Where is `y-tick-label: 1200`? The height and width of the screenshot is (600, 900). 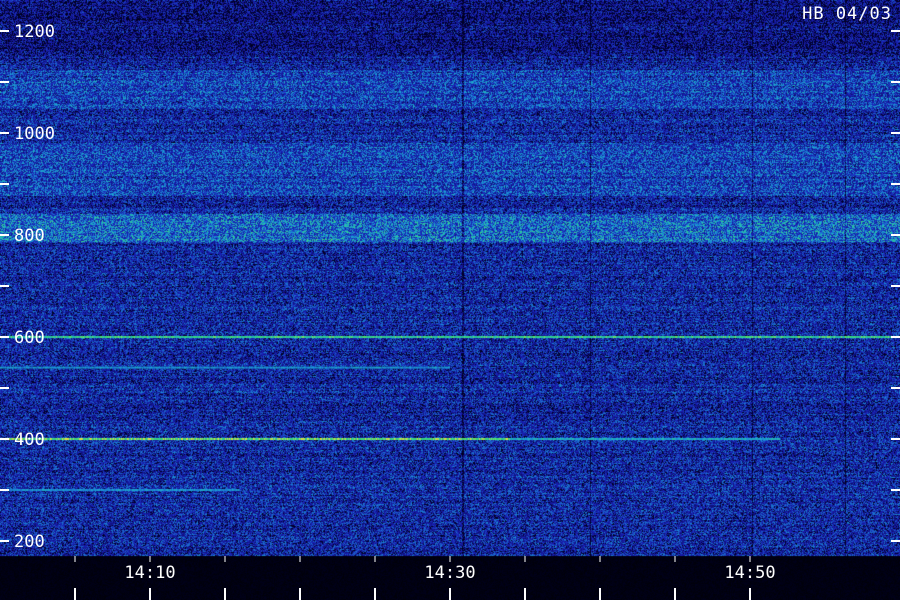 y-tick-label: 1200 is located at coordinates (34, 32).